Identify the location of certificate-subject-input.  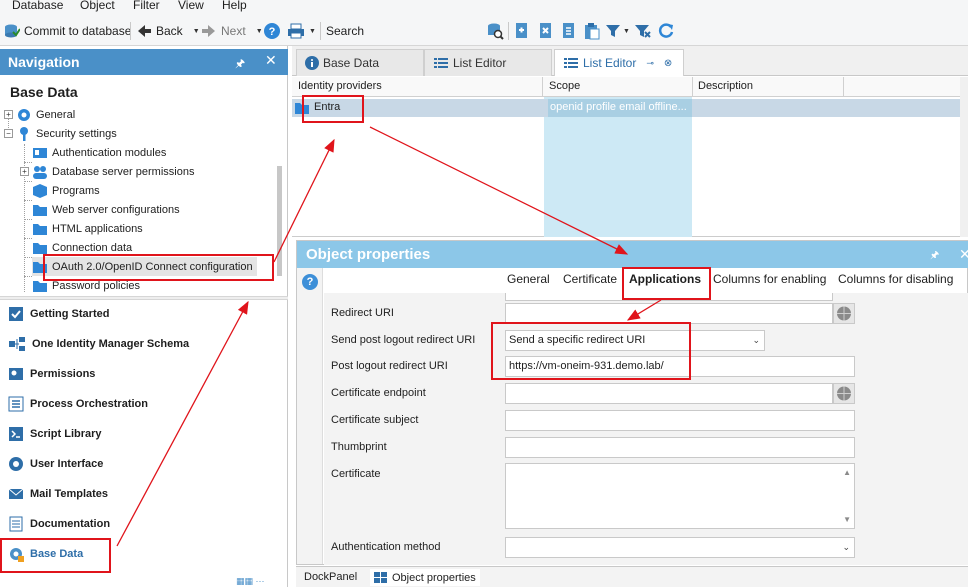
(680, 420).